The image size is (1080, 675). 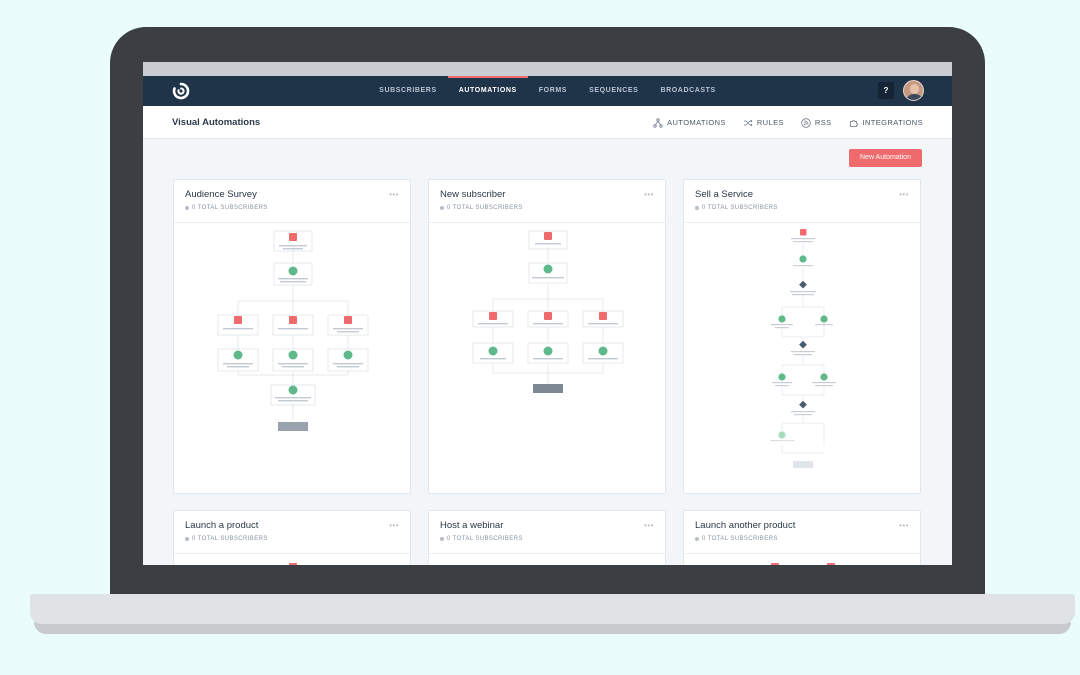 I want to click on card-title: Launch a product, so click(x=222, y=525).